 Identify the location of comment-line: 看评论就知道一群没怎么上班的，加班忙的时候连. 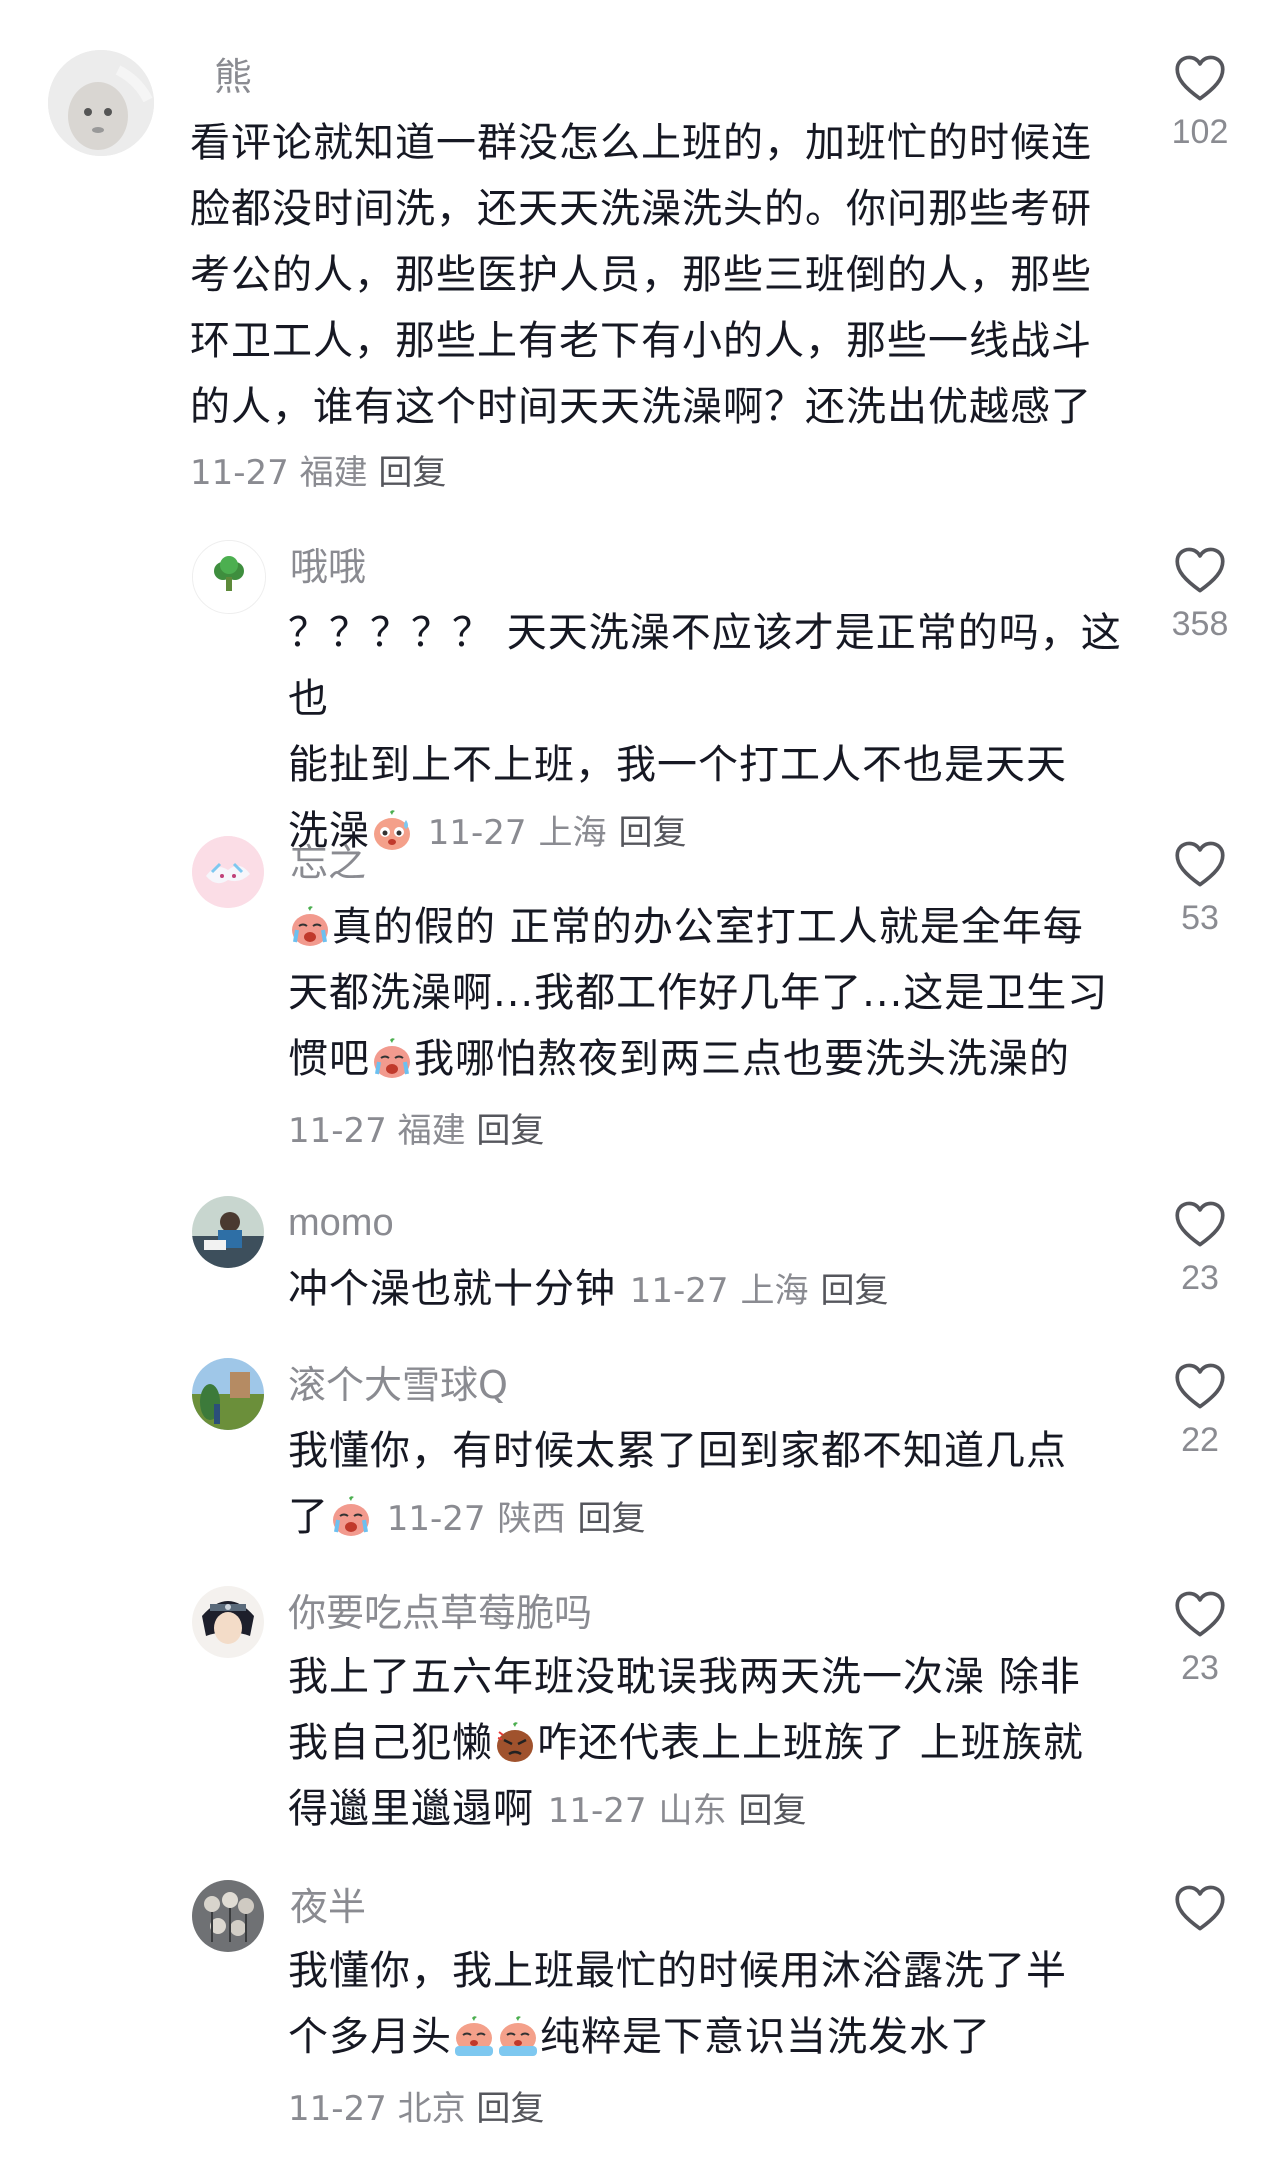
(641, 143).